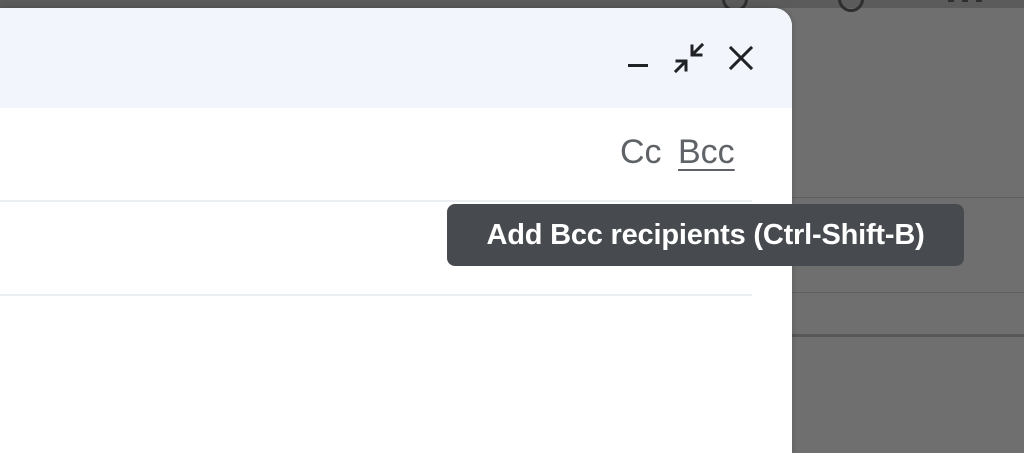 The width and height of the screenshot is (1024, 453). I want to click on background-topbar, so click(512, 4).